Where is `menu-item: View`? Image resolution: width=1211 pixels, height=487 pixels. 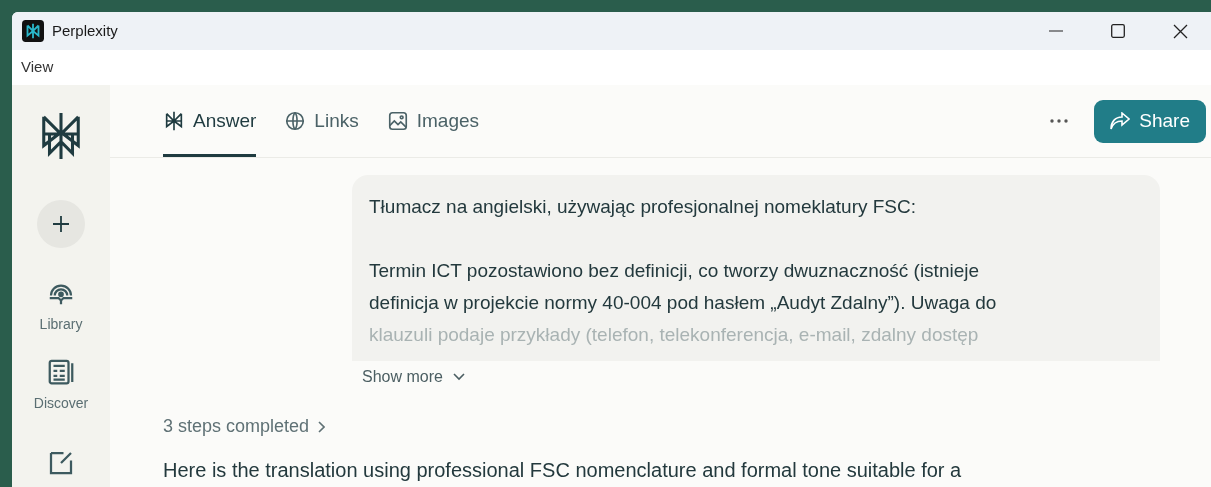
menu-item: View is located at coordinates (37, 67).